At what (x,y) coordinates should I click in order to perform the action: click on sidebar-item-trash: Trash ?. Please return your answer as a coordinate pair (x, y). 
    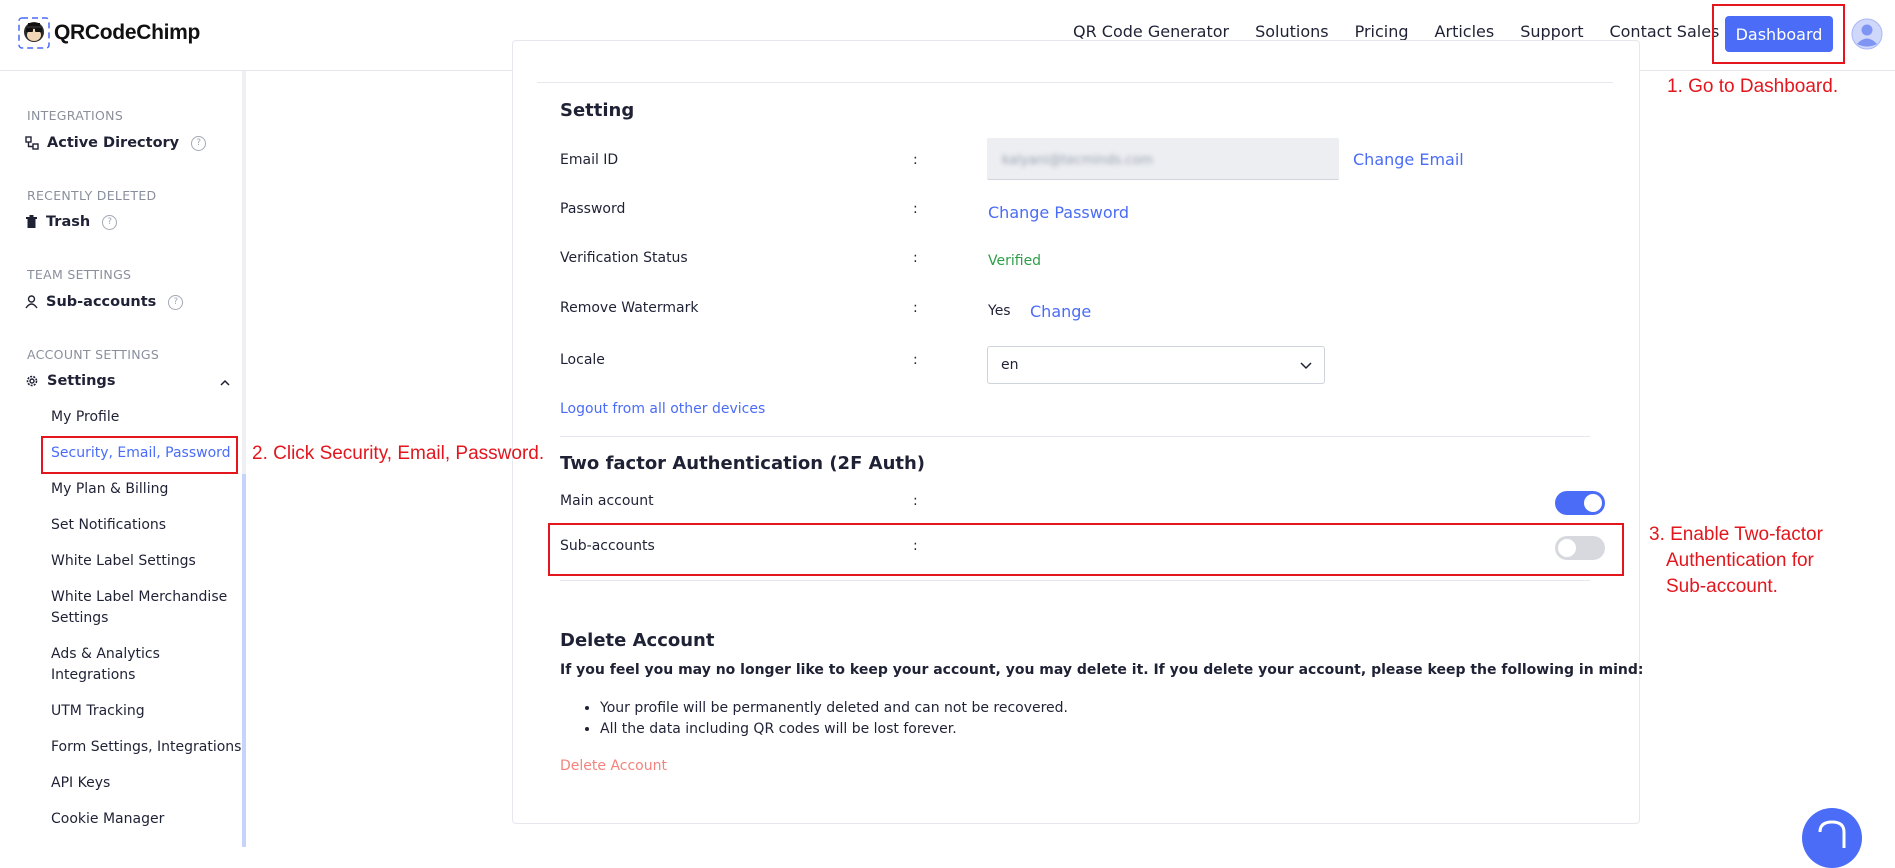
    Looking at the image, I should click on (71, 222).